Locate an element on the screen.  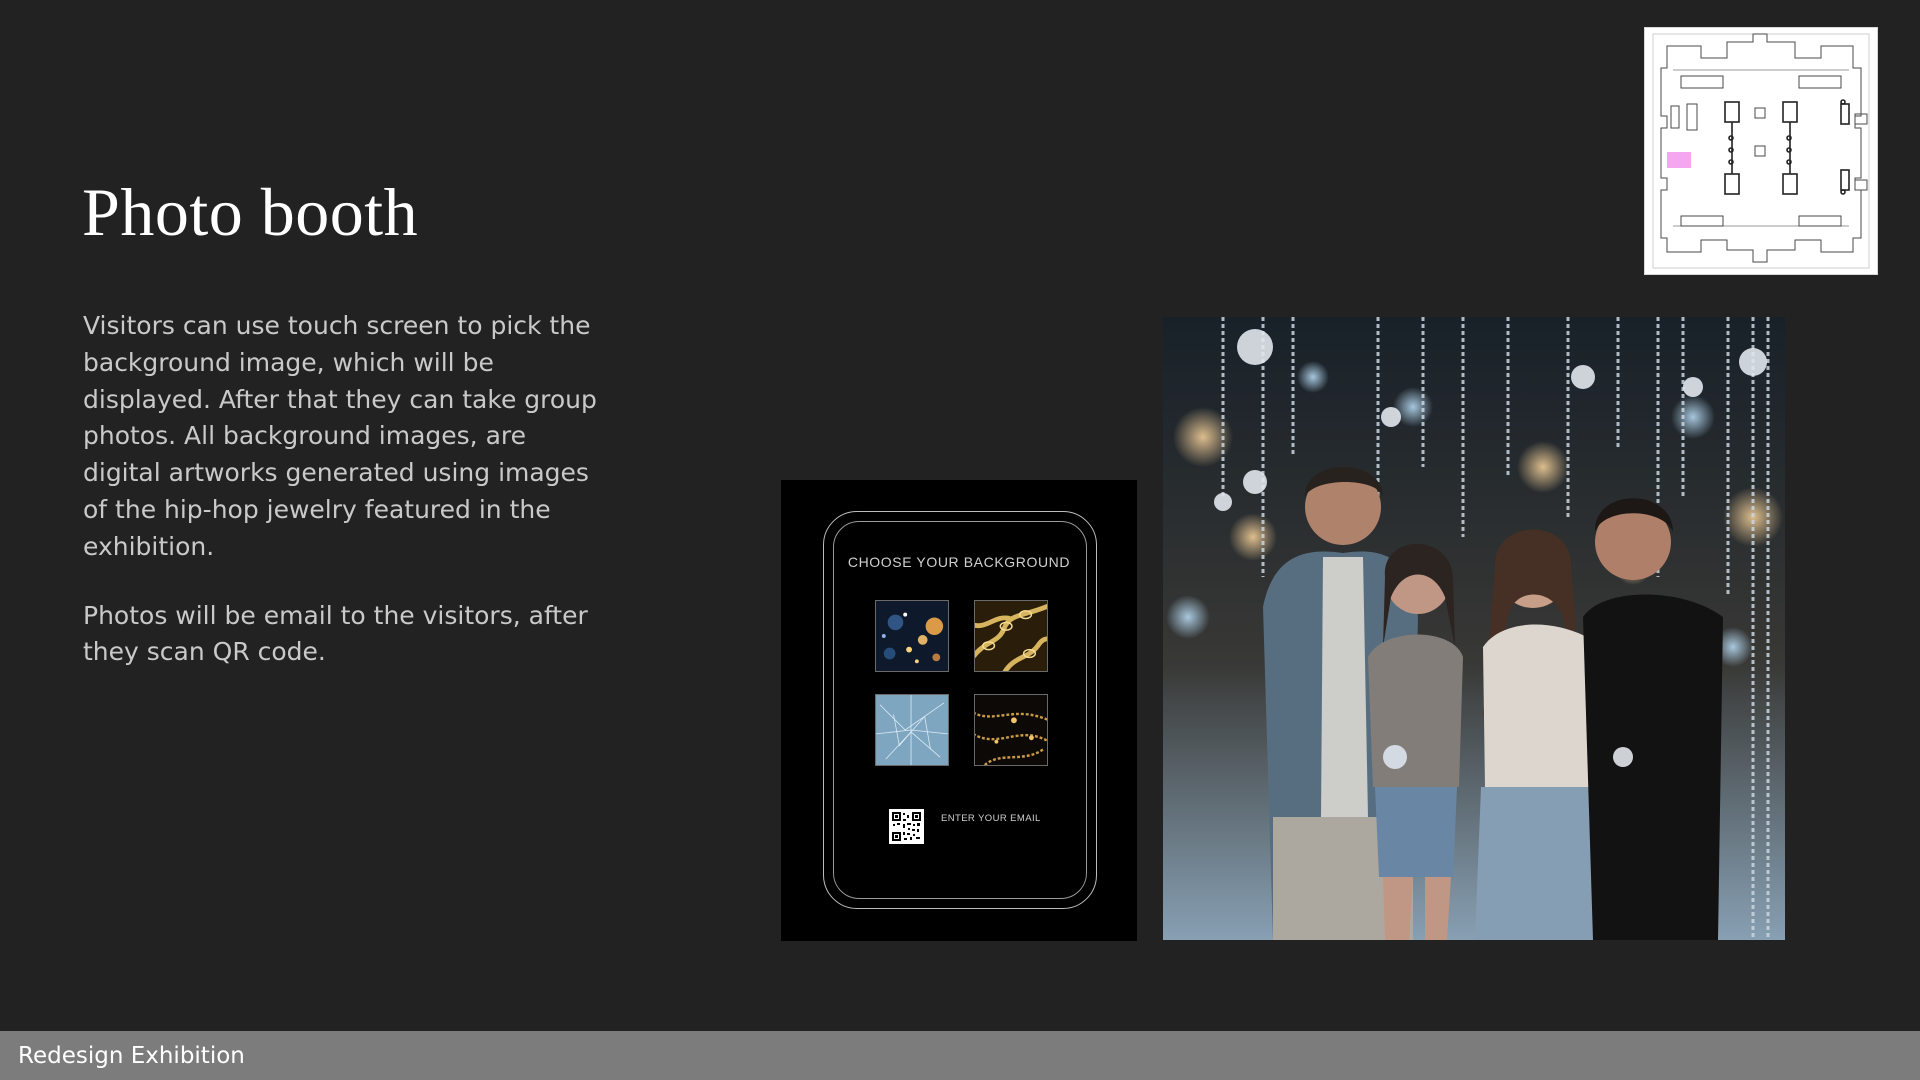
choose-background-heading: CHOOSE YOUR BACKGROUND is located at coordinates (959, 562).